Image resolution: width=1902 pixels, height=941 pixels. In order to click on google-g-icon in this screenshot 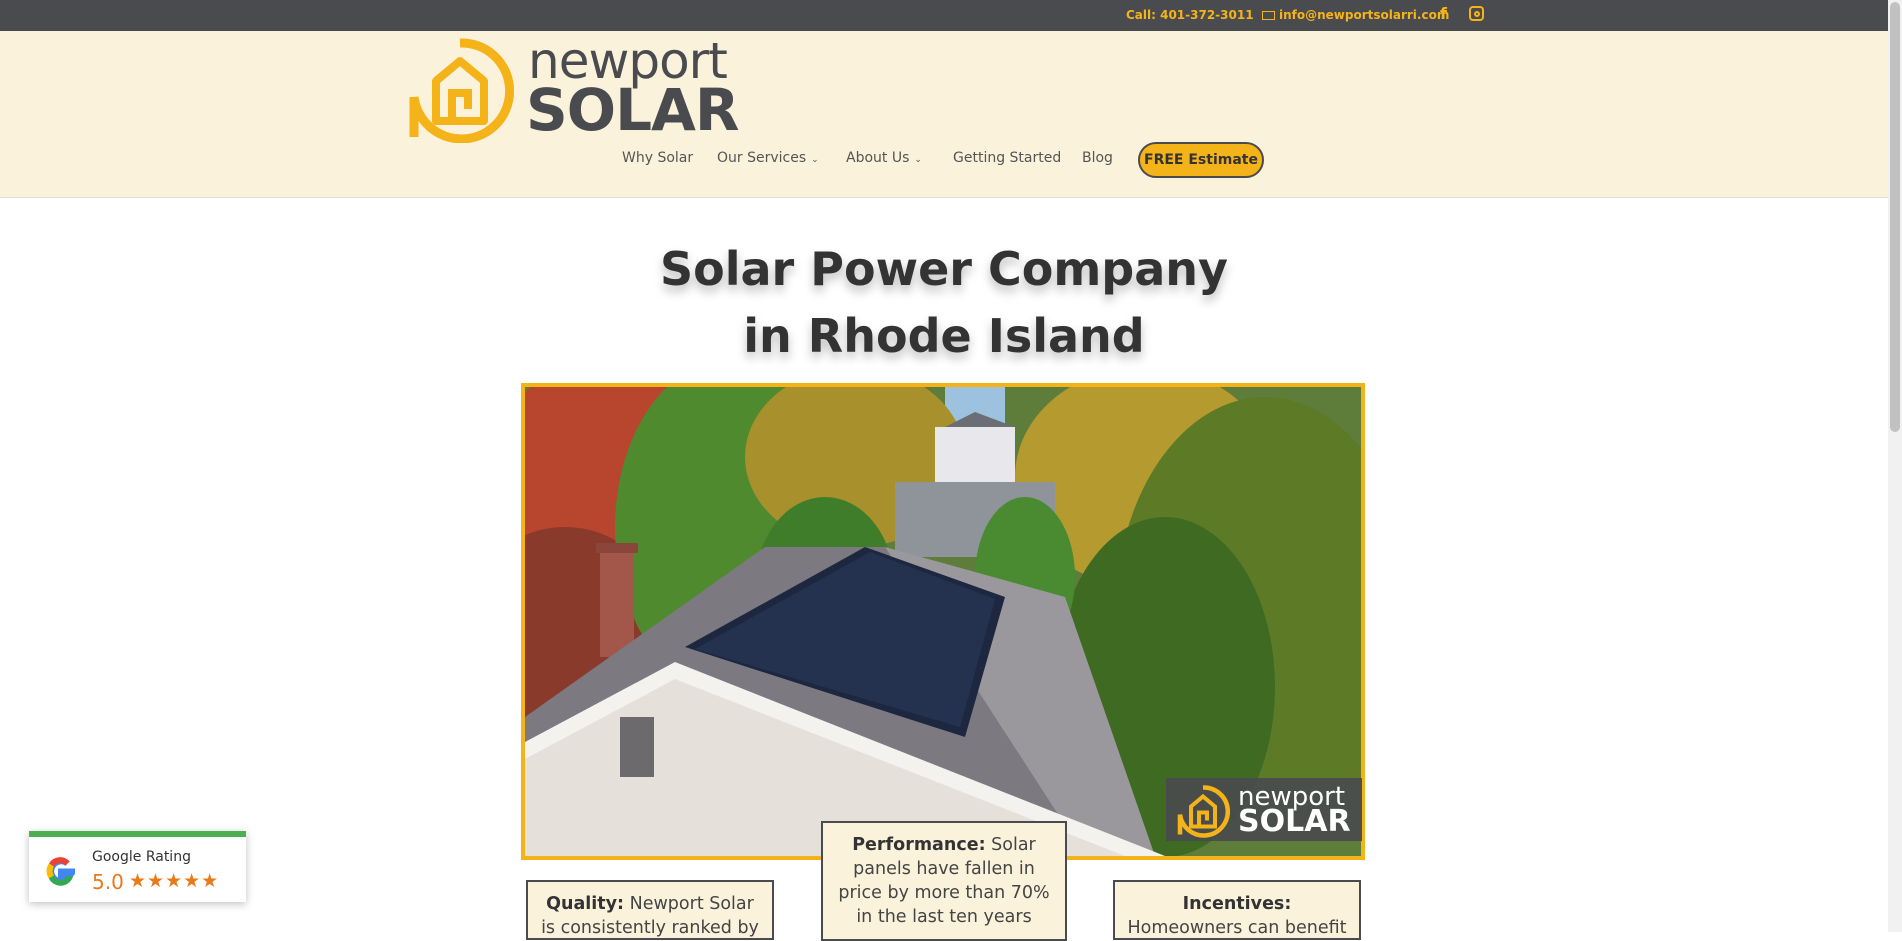, I will do `click(61, 871)`.